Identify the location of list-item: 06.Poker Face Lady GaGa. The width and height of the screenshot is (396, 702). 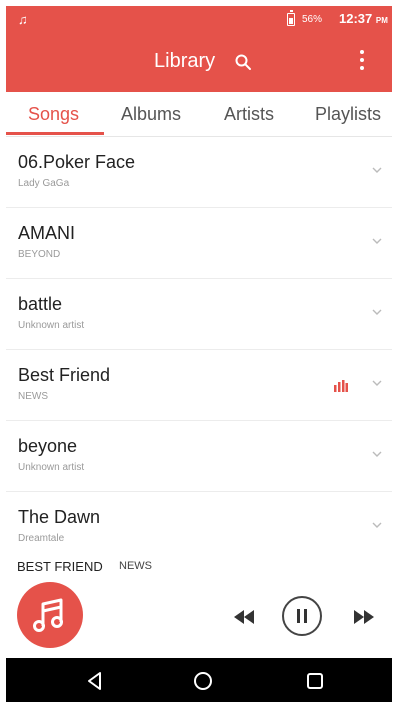
(199, 172).